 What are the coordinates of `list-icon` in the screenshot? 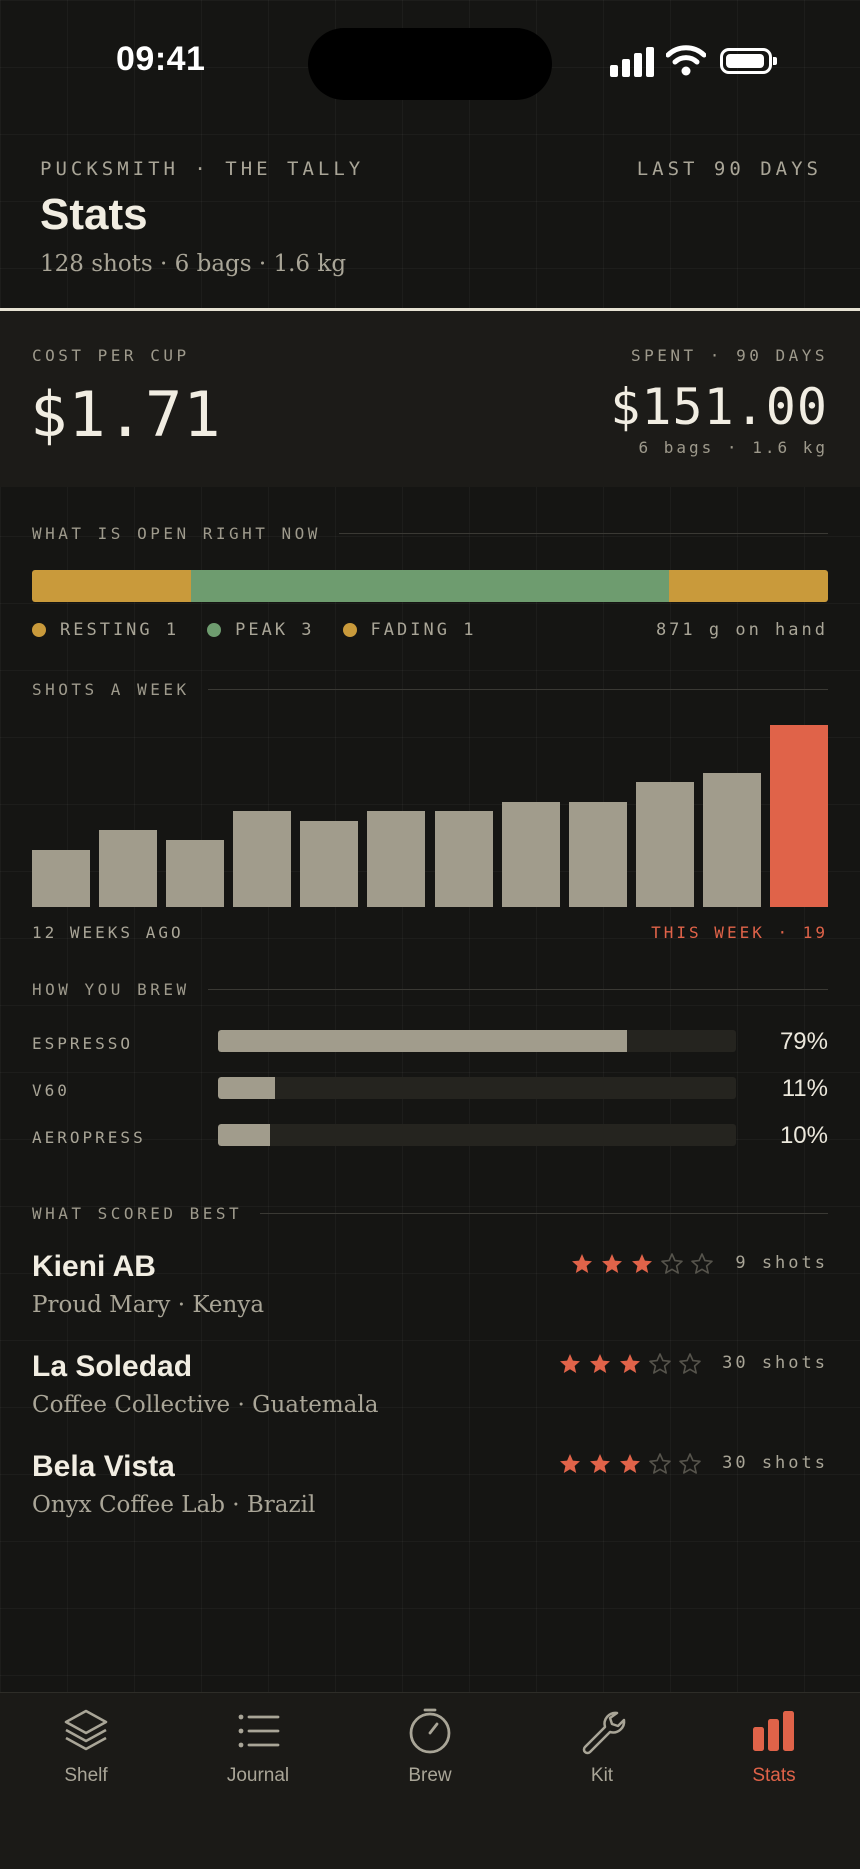 It's located at (259, 1731).